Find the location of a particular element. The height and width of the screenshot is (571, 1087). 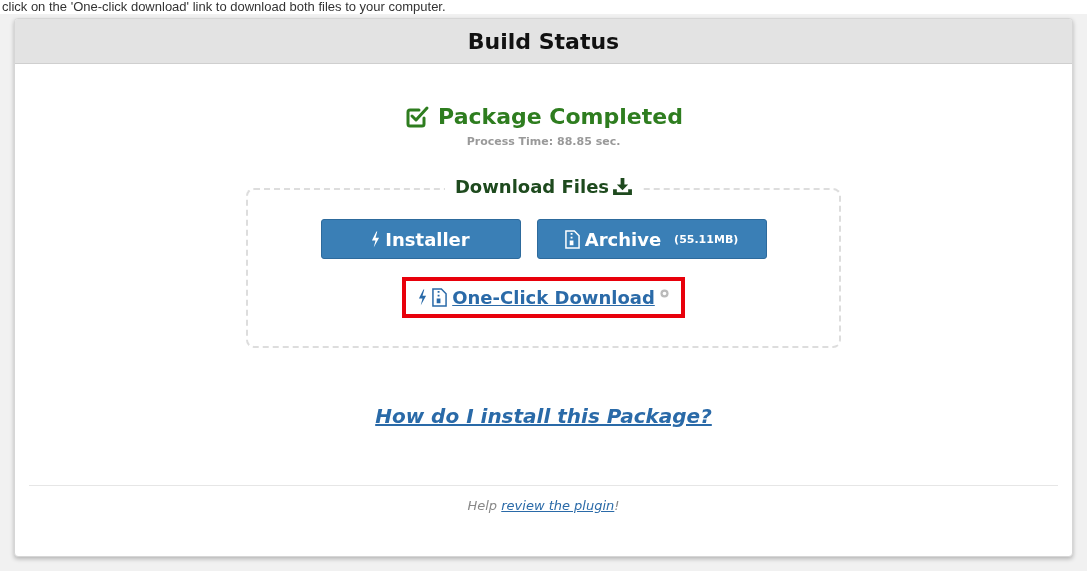

footer-note: Help review the plugin! is located at coordinates (543, 505).